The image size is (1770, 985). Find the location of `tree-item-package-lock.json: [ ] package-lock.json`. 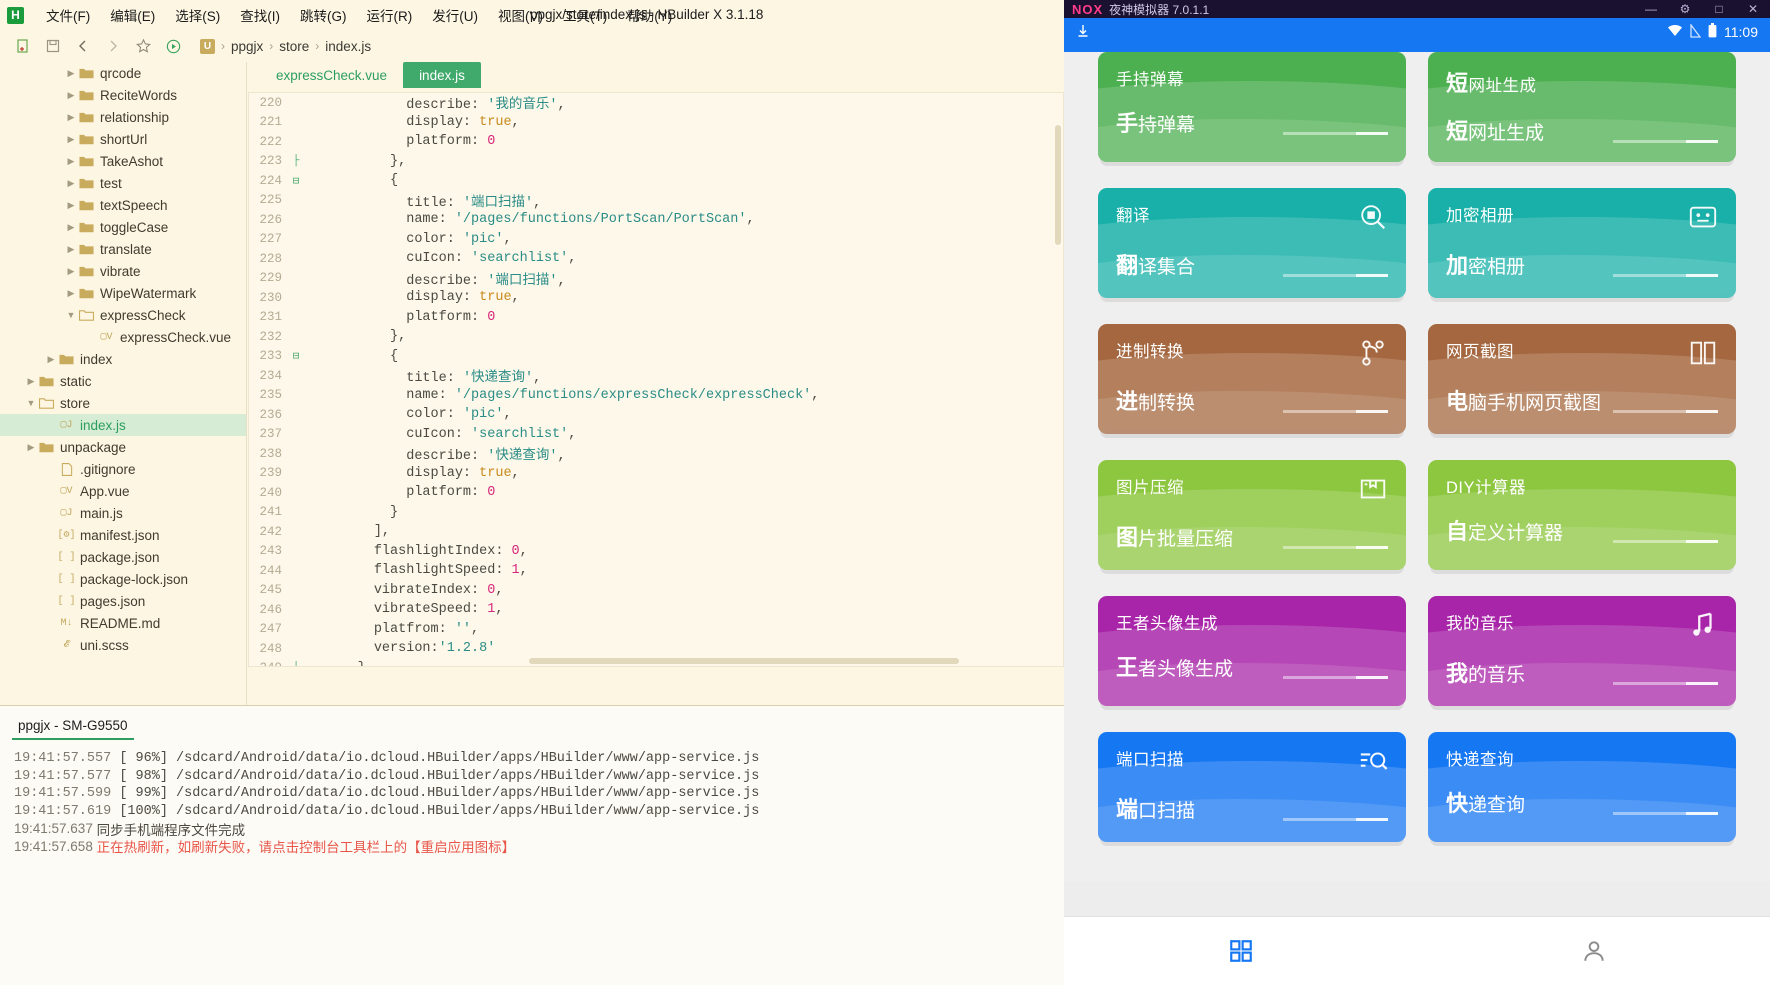

tree-item-package-lock.json: [ ] package-lock.json is located at coordinates (123, 579).